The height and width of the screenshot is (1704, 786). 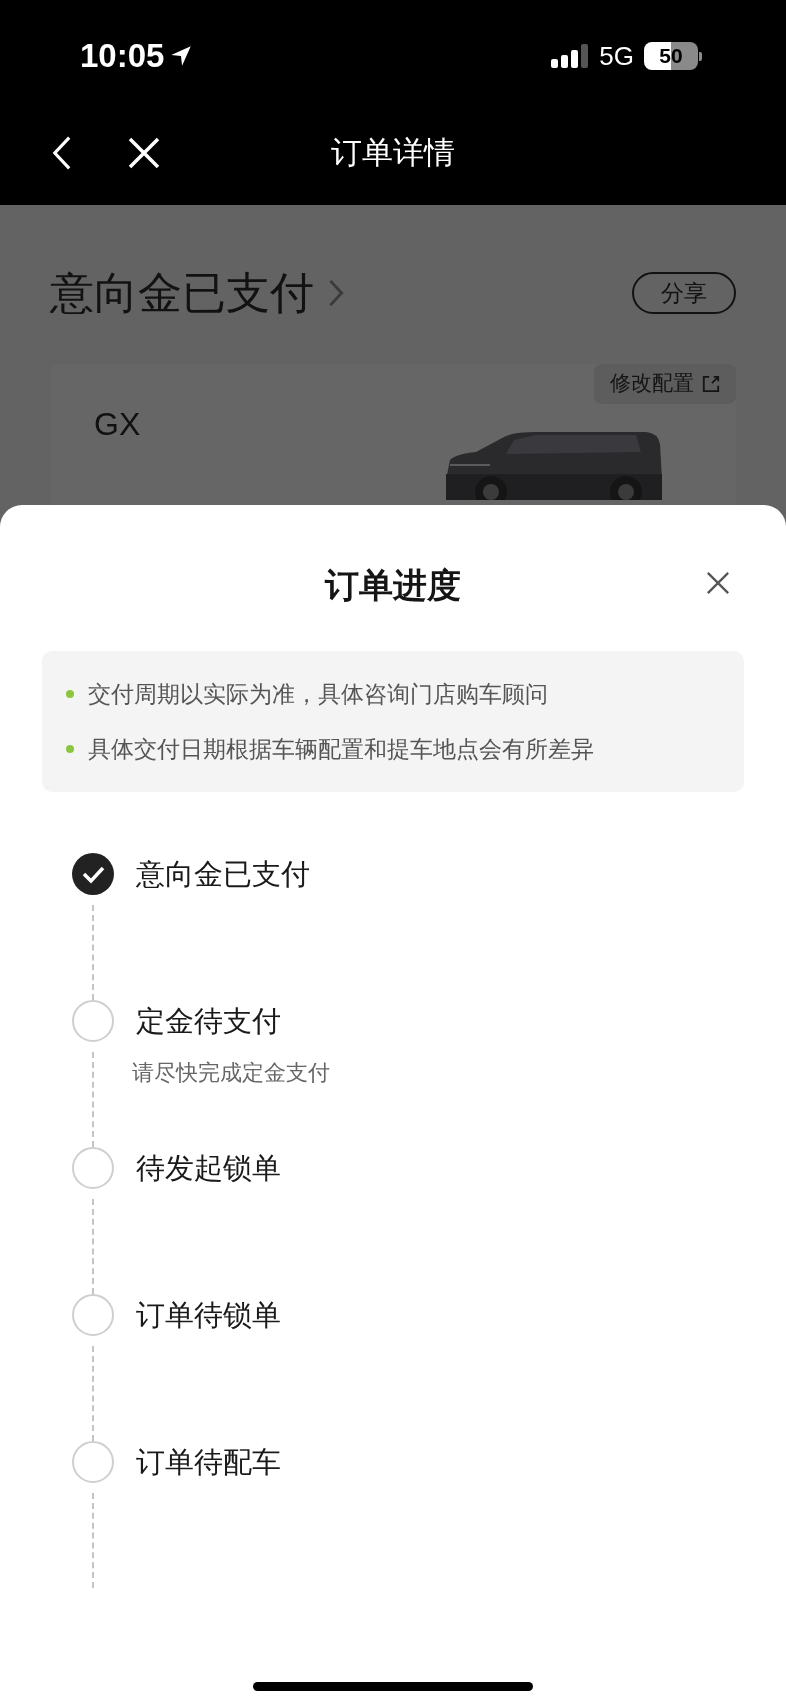 What do you see at coordinates (182, 293) in the screenshot?
I see `order-status: 意向金已支付` at bounding box center [182, 293].